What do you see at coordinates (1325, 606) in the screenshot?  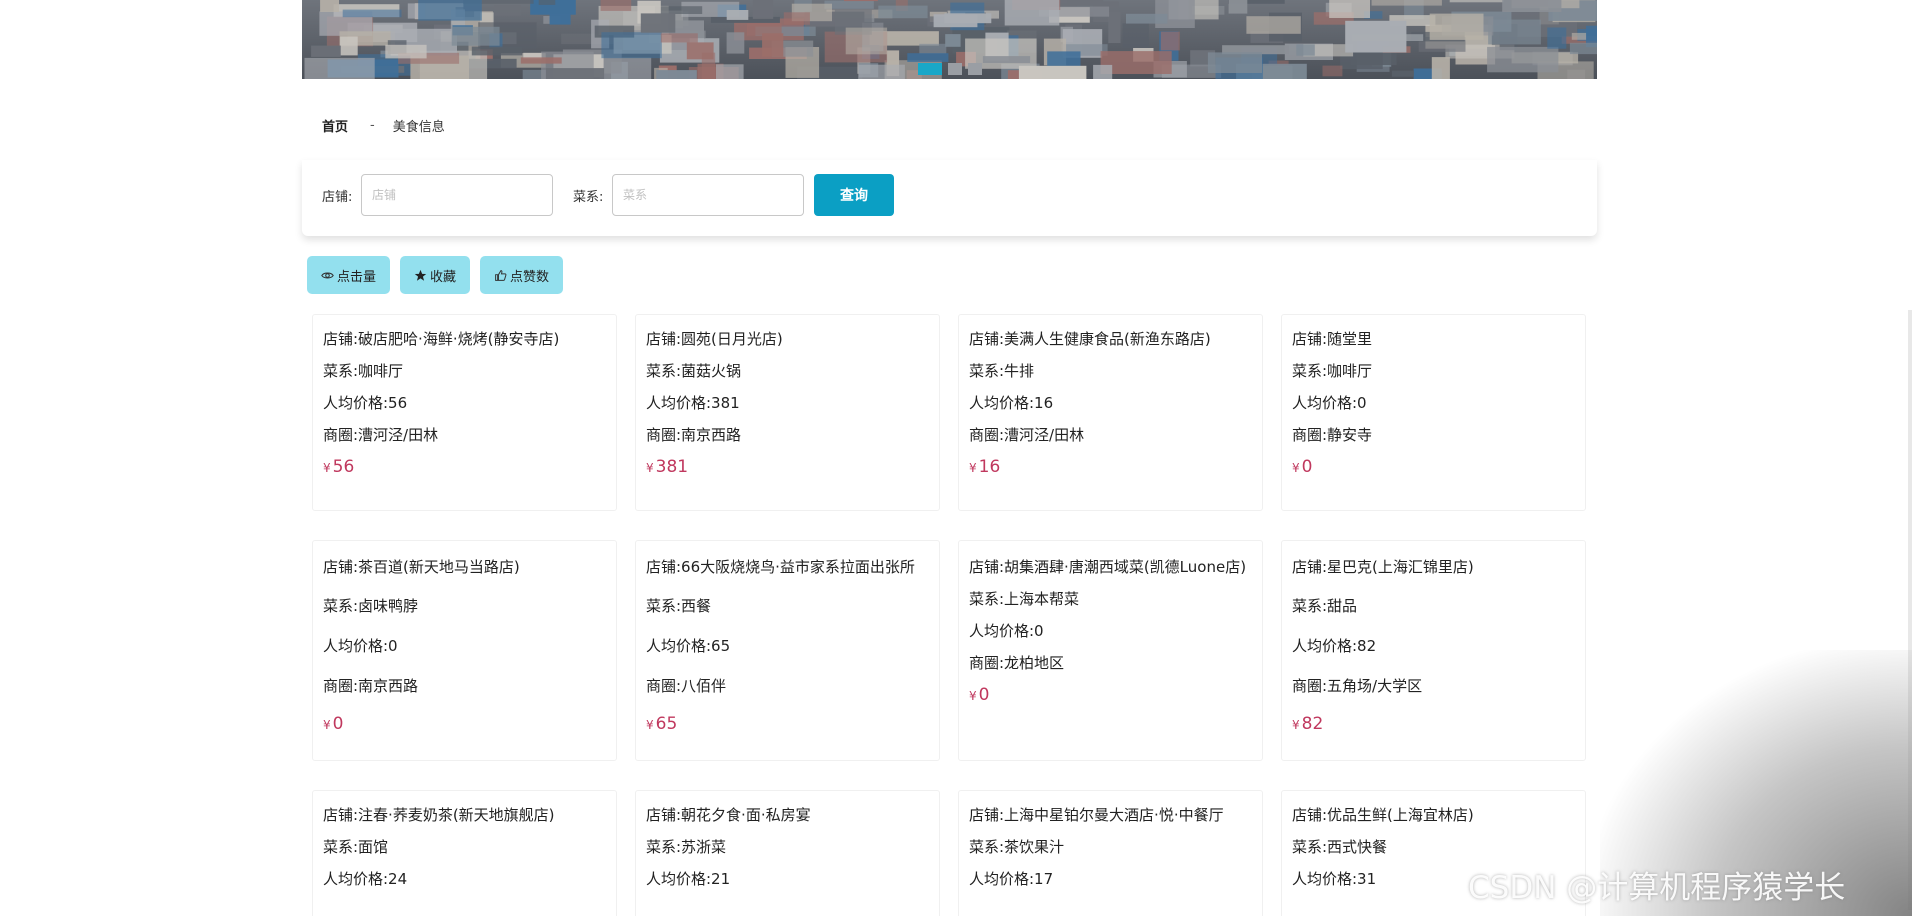 I see `card-cuisine: 菜系:甜品` at bounding box center [1325, 606].